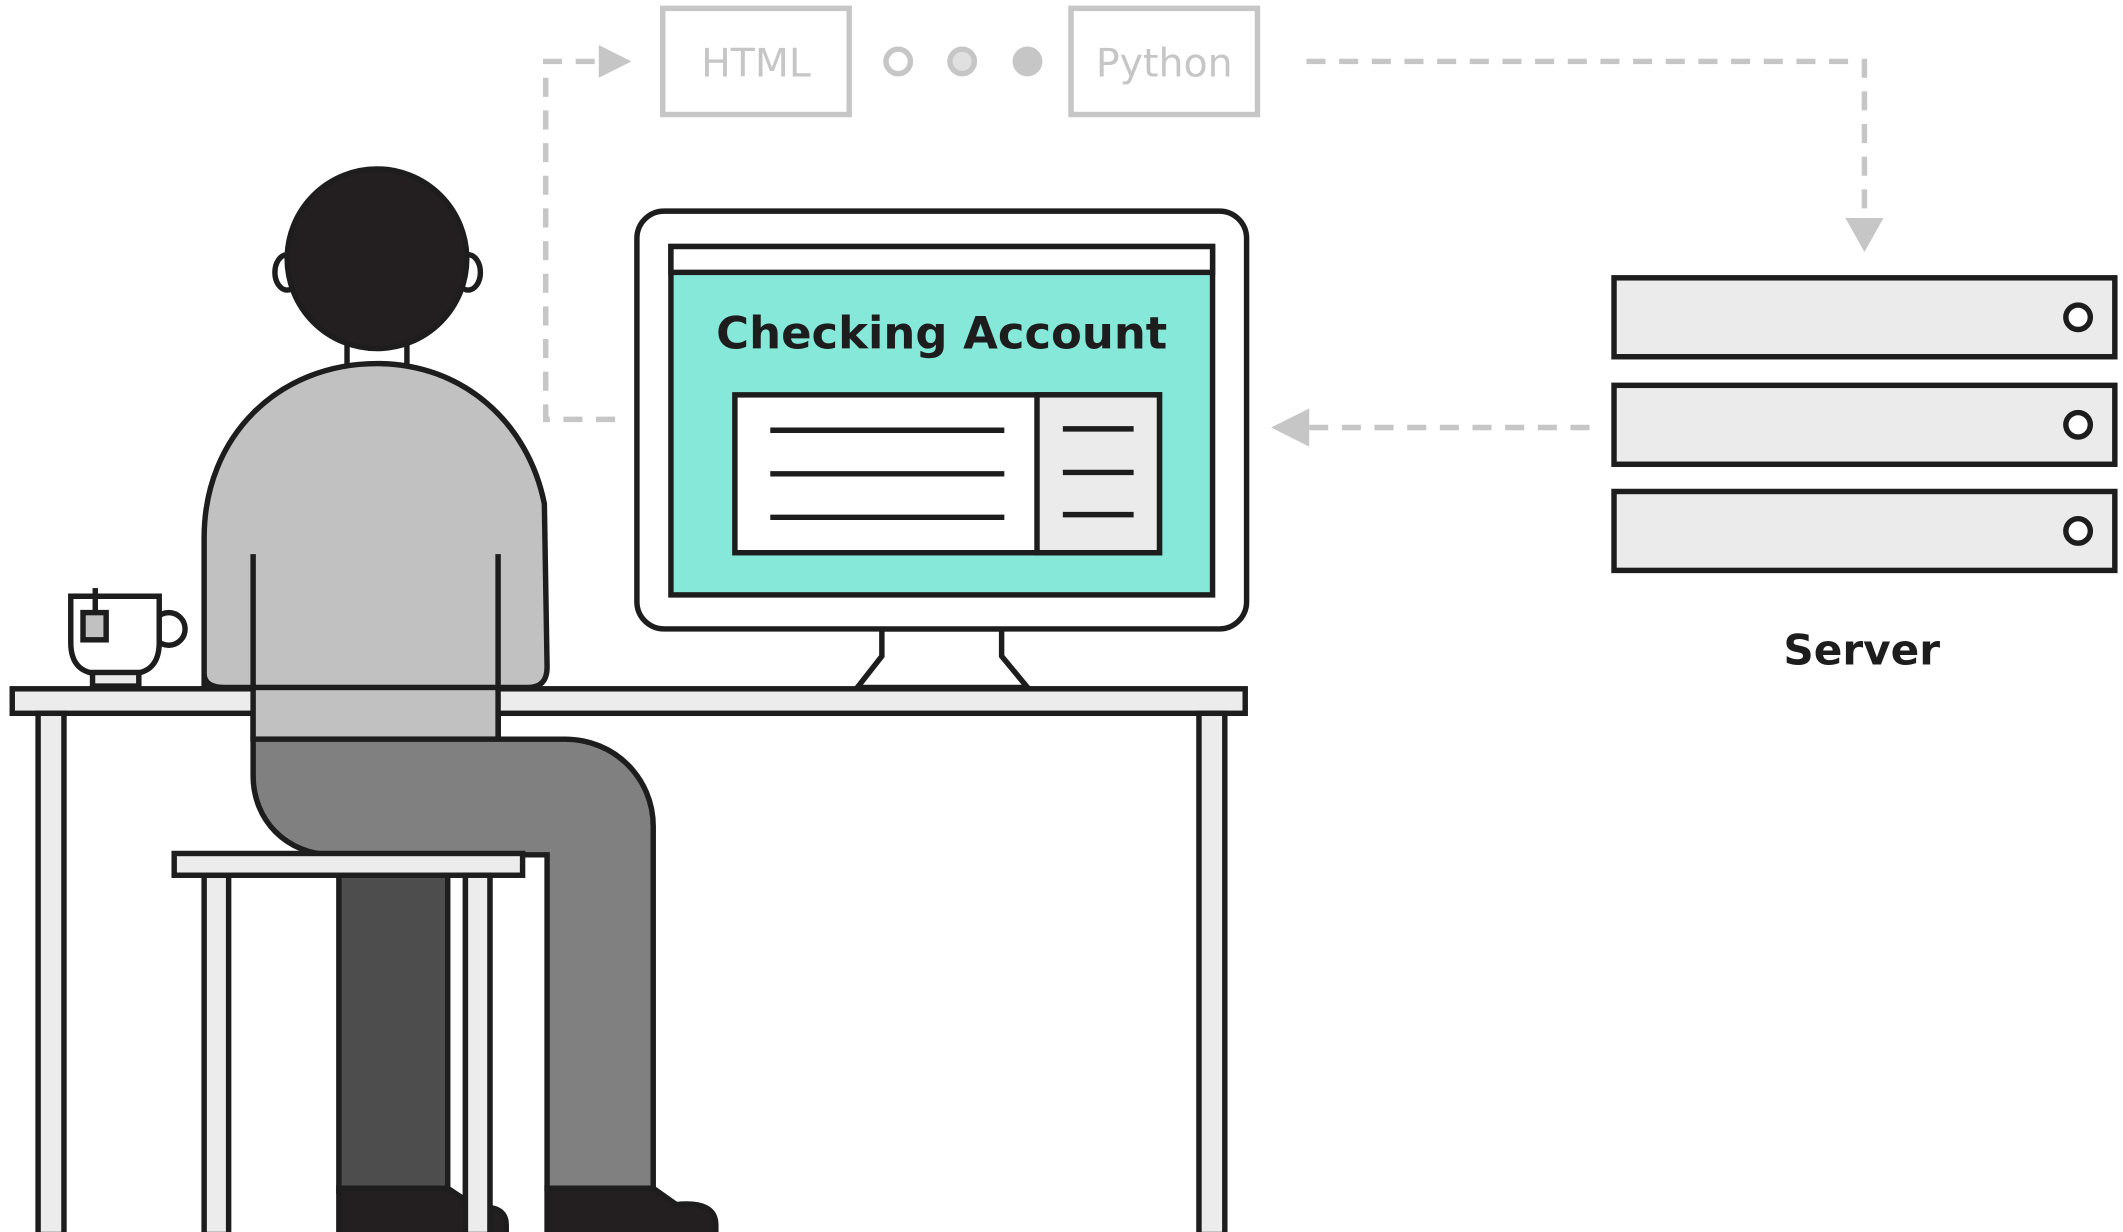 This screenshot has height=1232, width=2123. I want to click on browser-toolbar, so click(942, 259).